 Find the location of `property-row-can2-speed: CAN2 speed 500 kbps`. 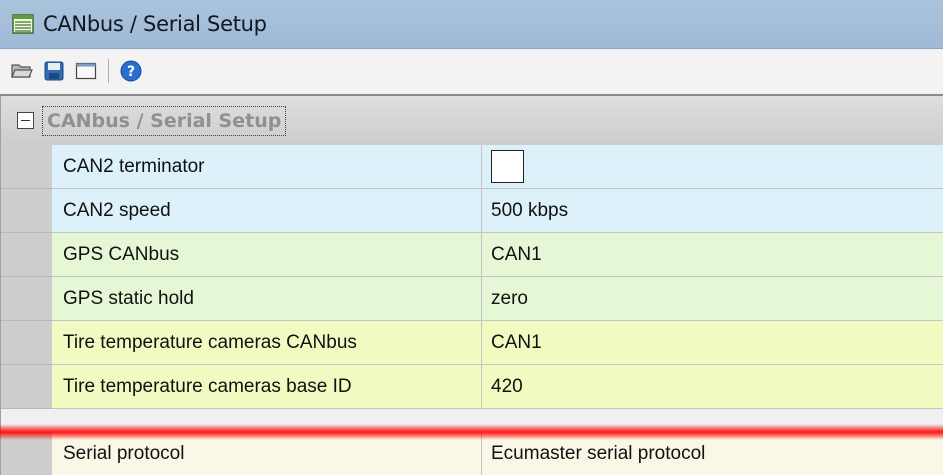

property-row-can2-speed: CAN2 speed 500 kbps is located at coordinates (472, 211).